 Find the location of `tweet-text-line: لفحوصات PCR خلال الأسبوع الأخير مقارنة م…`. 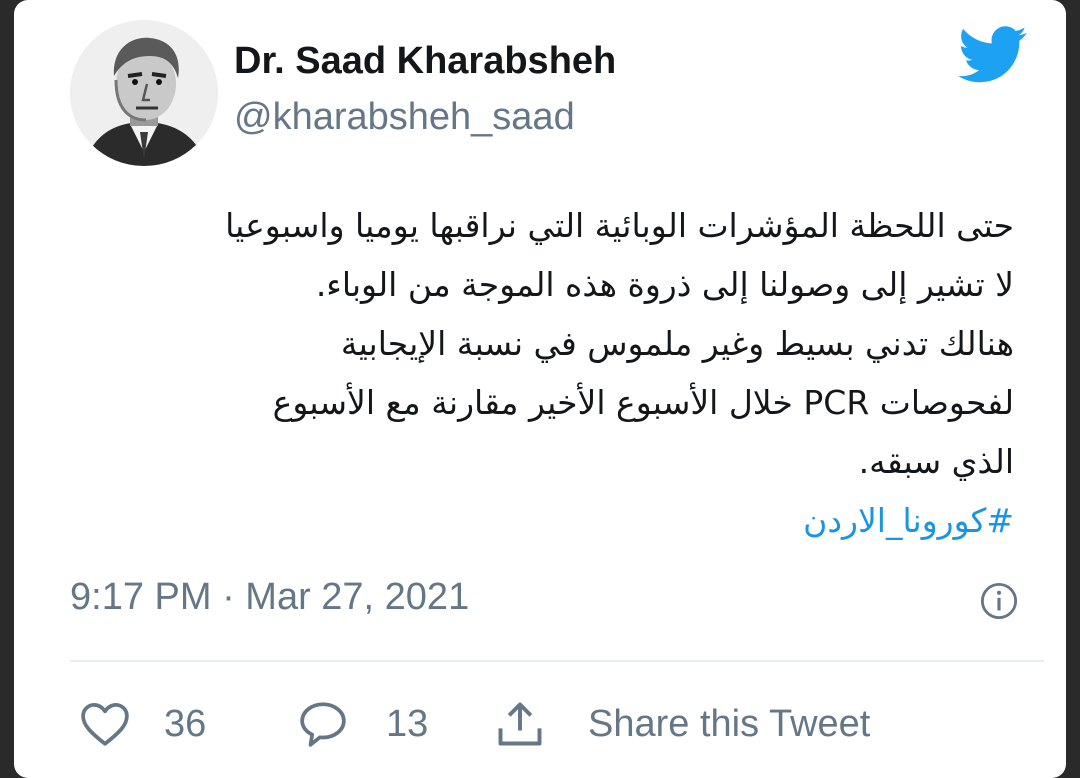

tweet-text-line: لفحوصات PCR خلال الأسبوع الأخير مقارنة م… is located at coordinates (643, 402).